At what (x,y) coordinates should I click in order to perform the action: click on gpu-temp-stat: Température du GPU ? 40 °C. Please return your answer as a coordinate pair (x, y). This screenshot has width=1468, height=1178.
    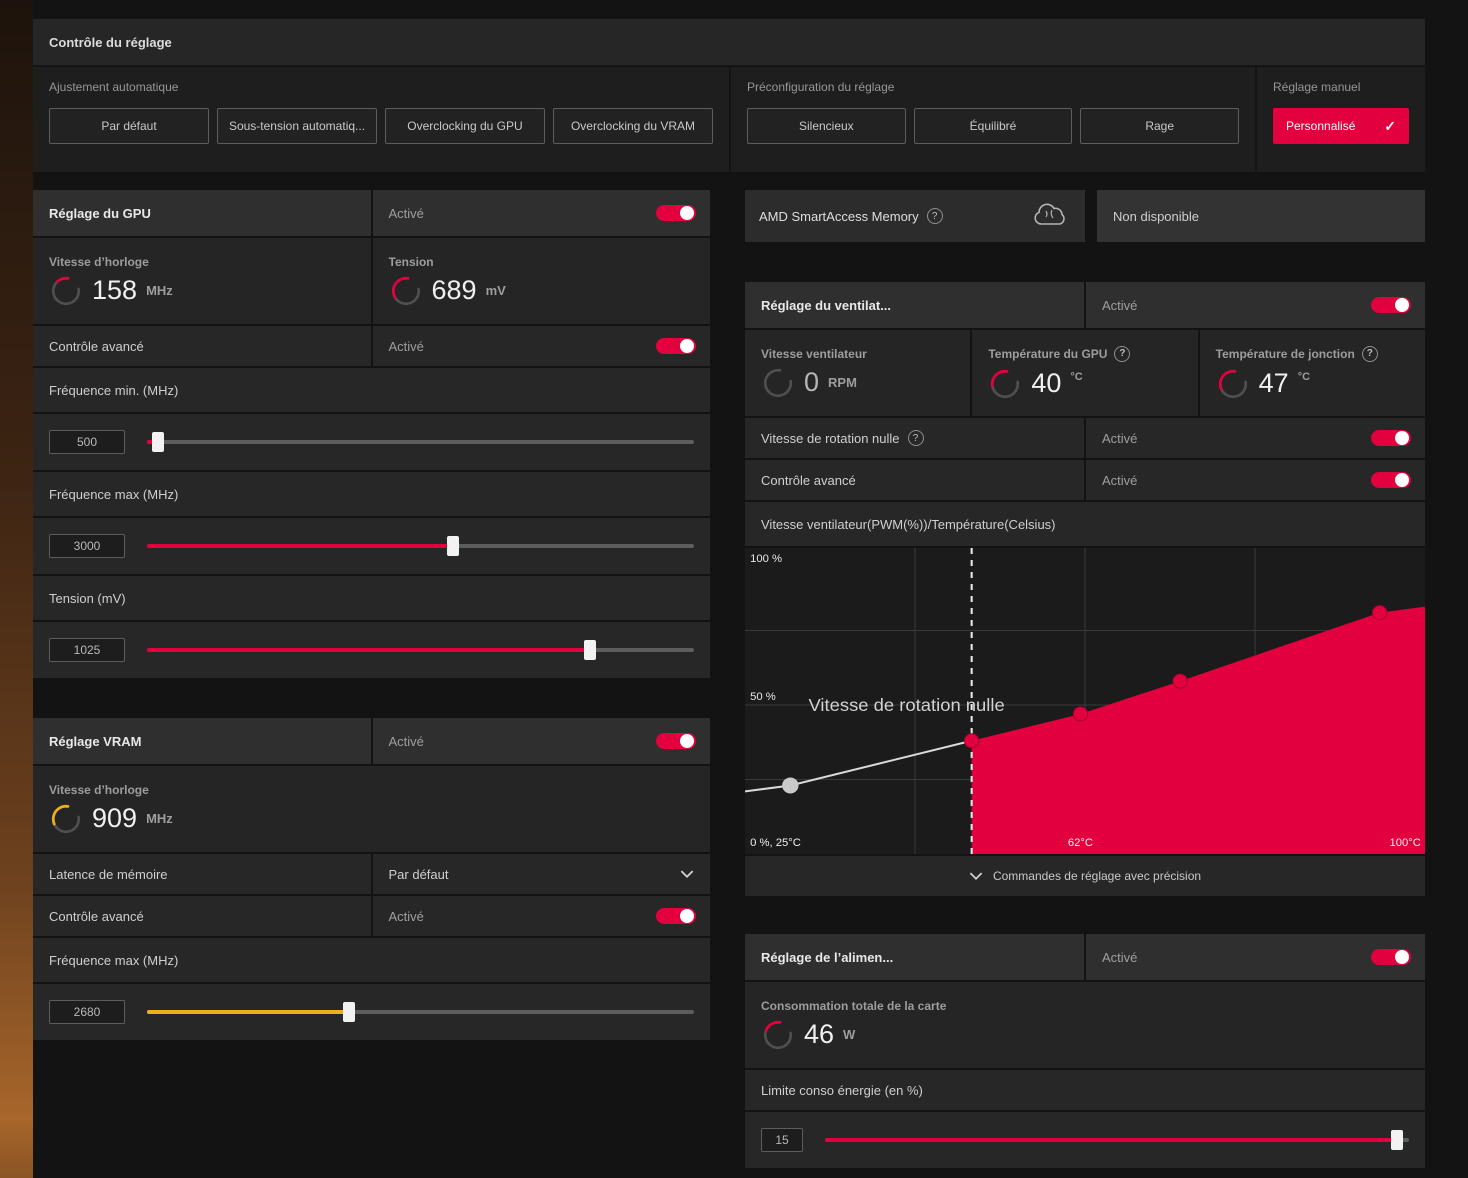
    Looking at the image, I should click on (1085, 373).